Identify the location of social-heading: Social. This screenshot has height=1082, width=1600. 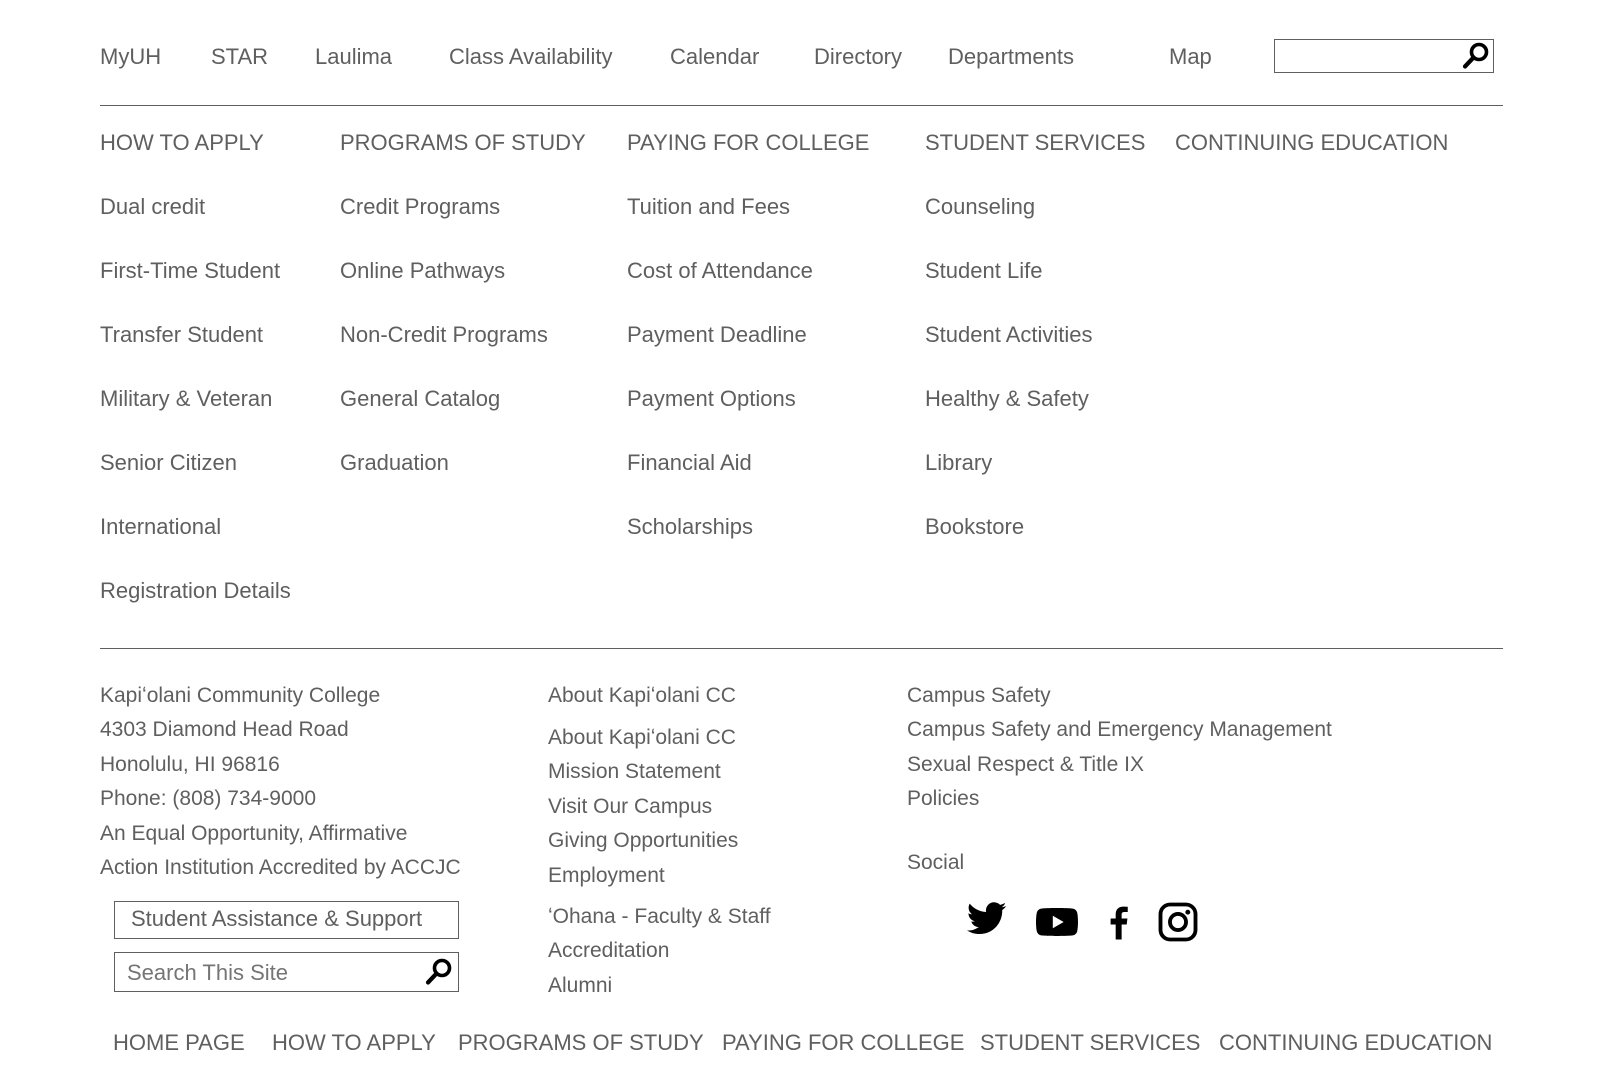
(936, 862).